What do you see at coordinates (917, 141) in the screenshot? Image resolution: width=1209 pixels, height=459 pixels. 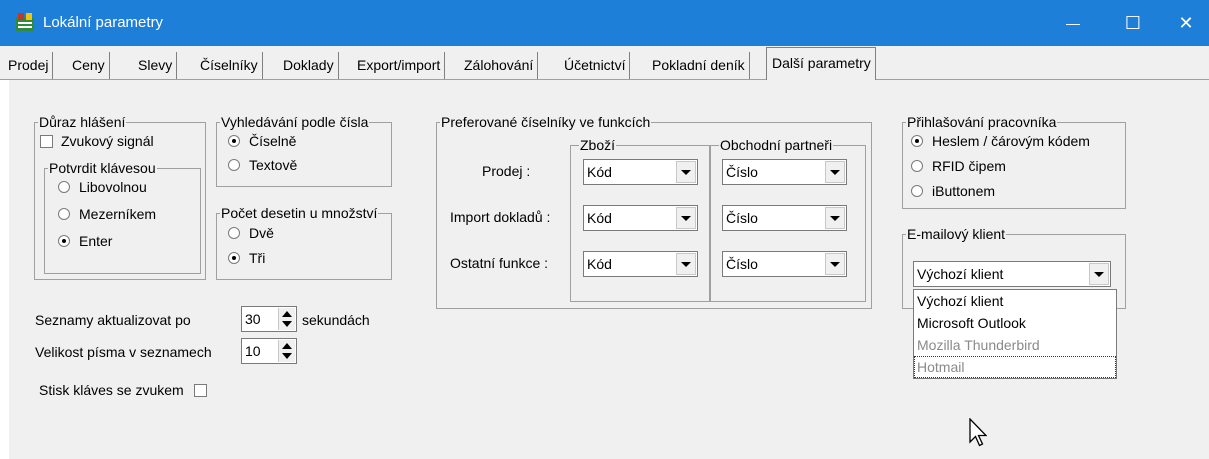 I see `radio-heslem-dot` at bounding box center [917, 141].